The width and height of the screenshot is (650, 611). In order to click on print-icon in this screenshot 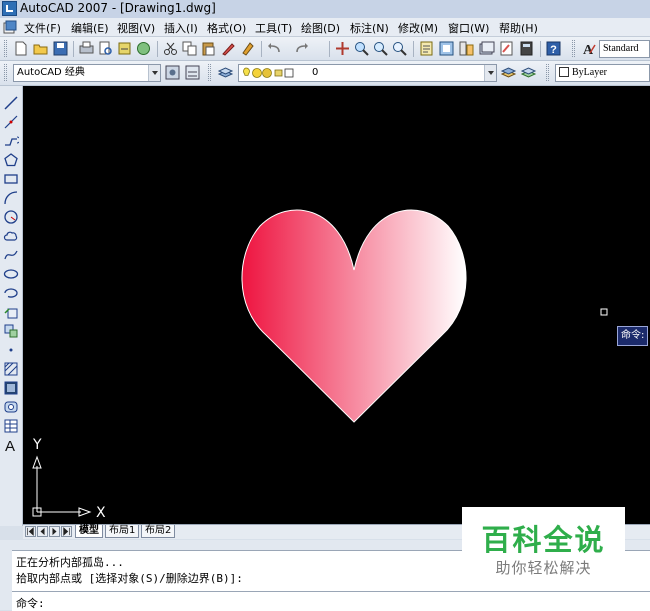, I will do `click(86, 48)`.